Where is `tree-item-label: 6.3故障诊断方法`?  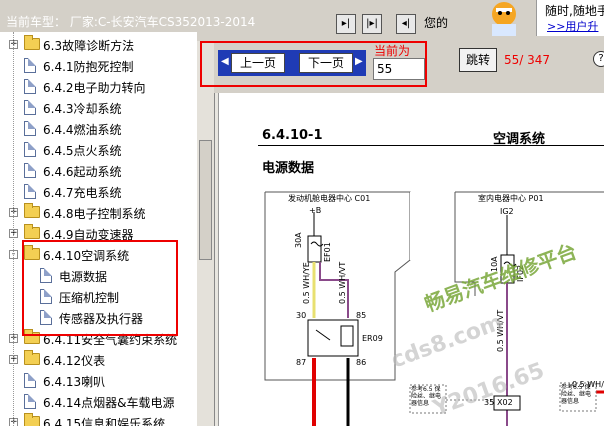 tree-item-label: 6.3故障诊断方法 is located at coordinates (89, 46).